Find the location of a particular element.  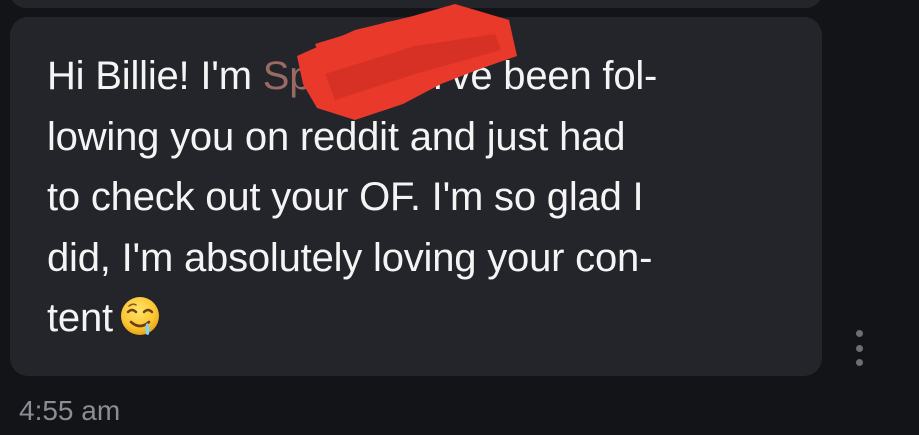

message-timestamp: 4:55 am is located at coordinates (70, 410).